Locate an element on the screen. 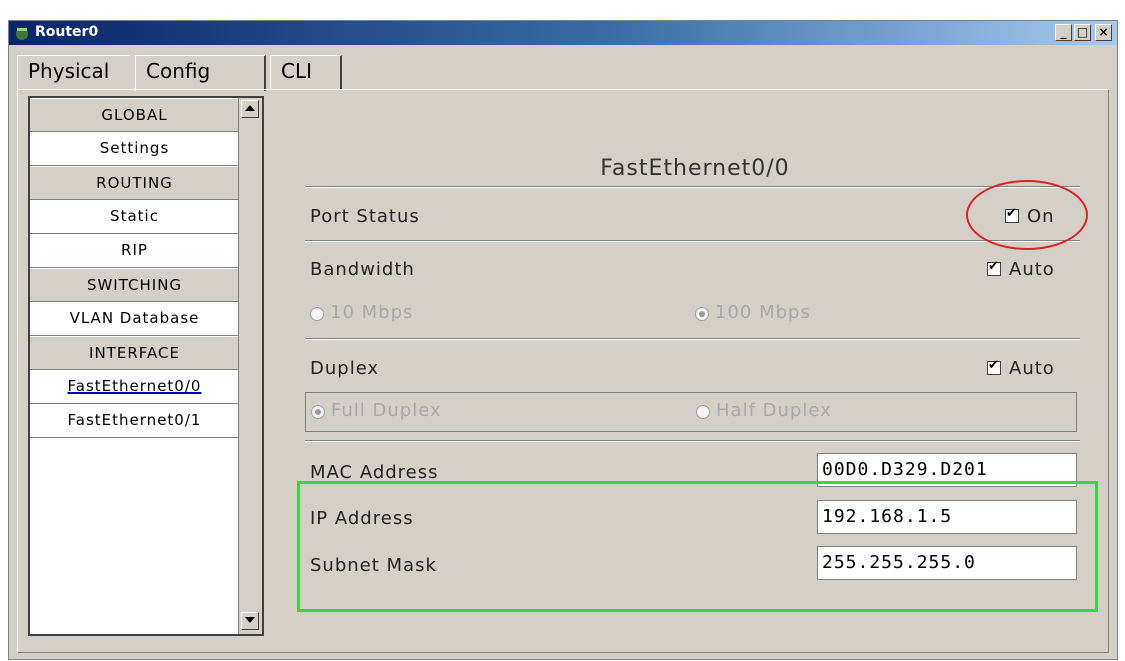 The image size is (1125, 661). green-highlight-box is located at coordinates (697, 546).